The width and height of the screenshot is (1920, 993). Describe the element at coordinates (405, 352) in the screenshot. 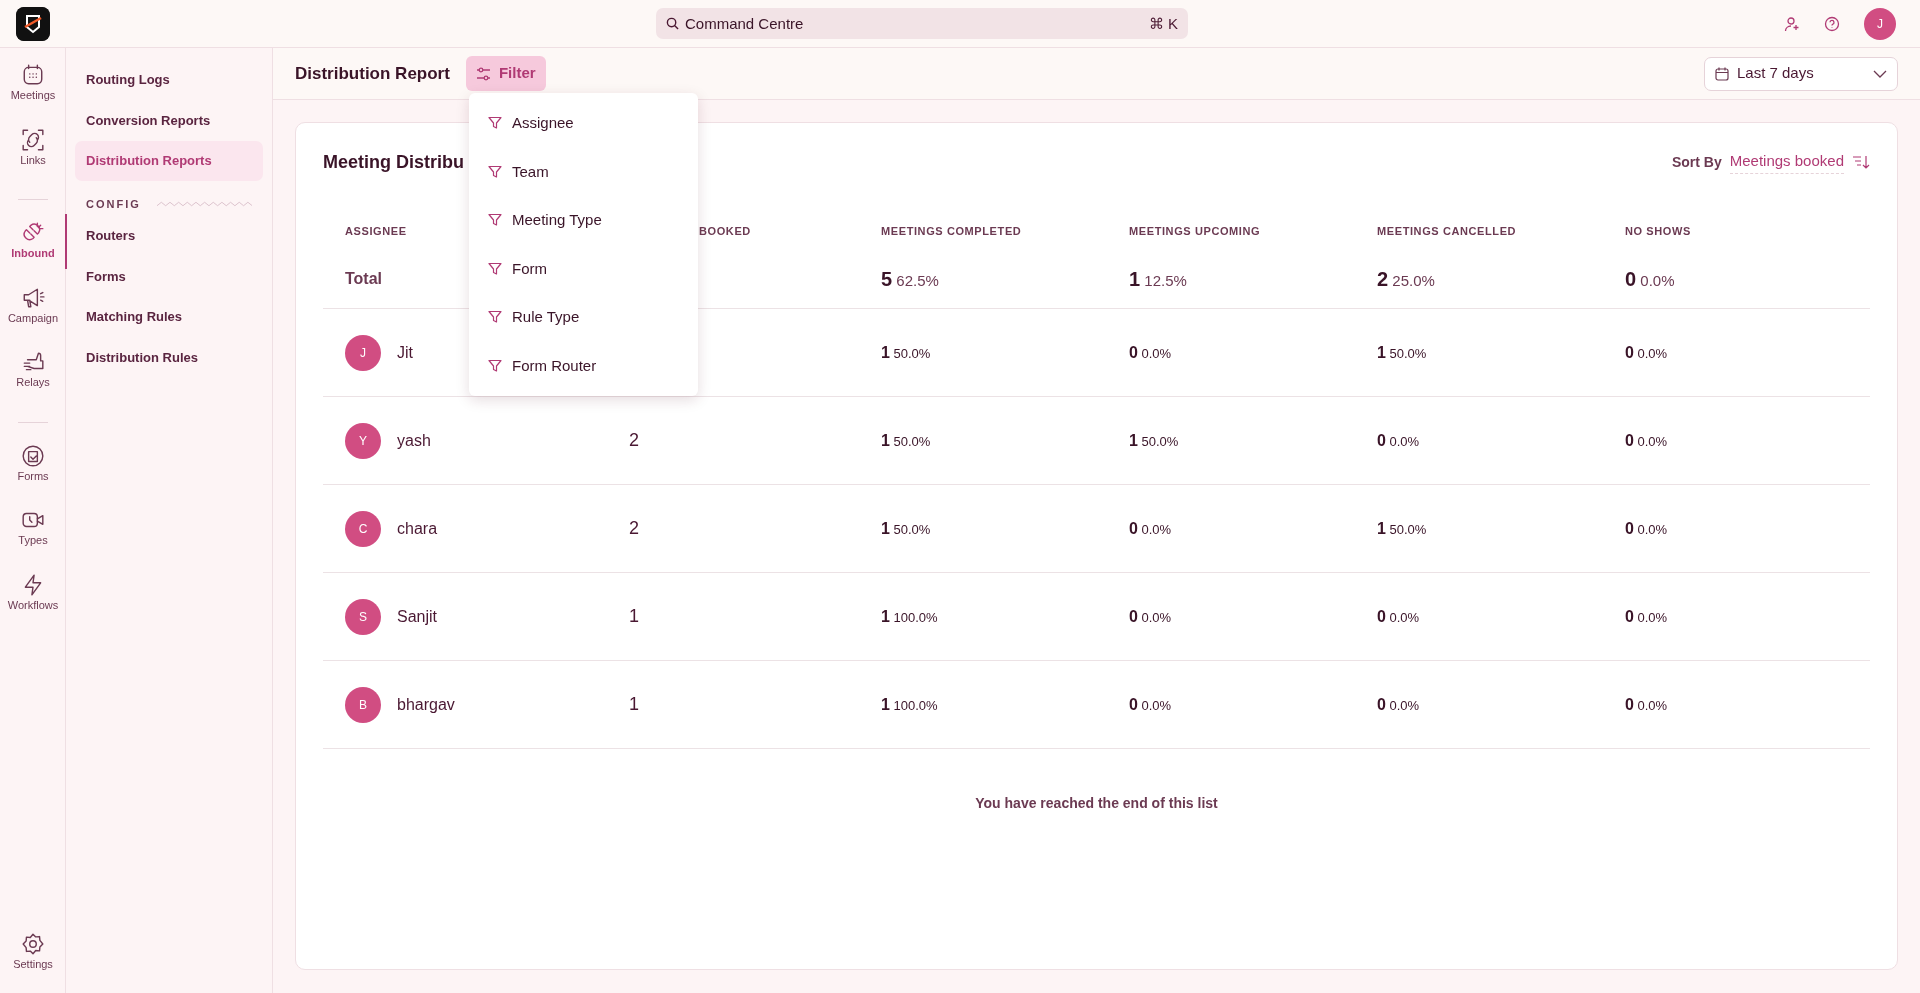

I see `assignee-name: Jit` at that location.